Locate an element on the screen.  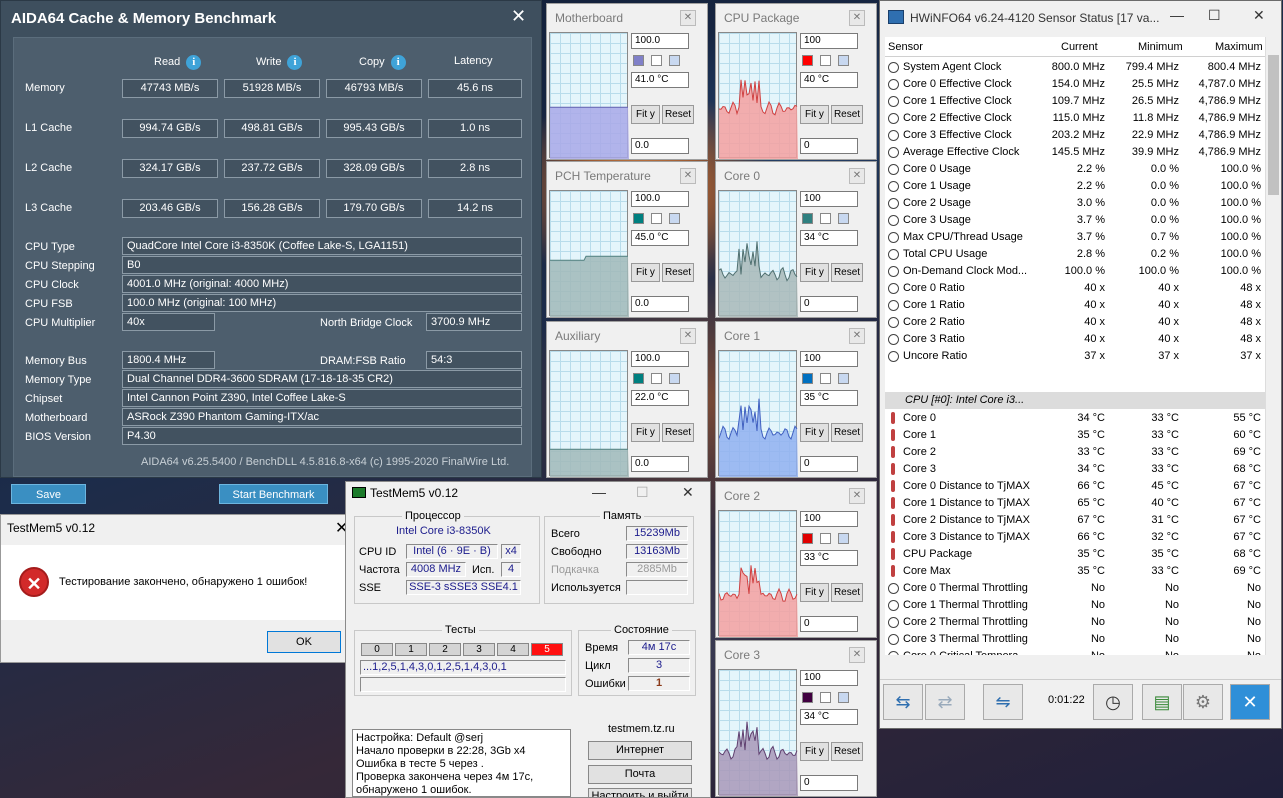
sensor-row: Core 1 Thermal Throttling No No No is located at coordinates (1075, 605).